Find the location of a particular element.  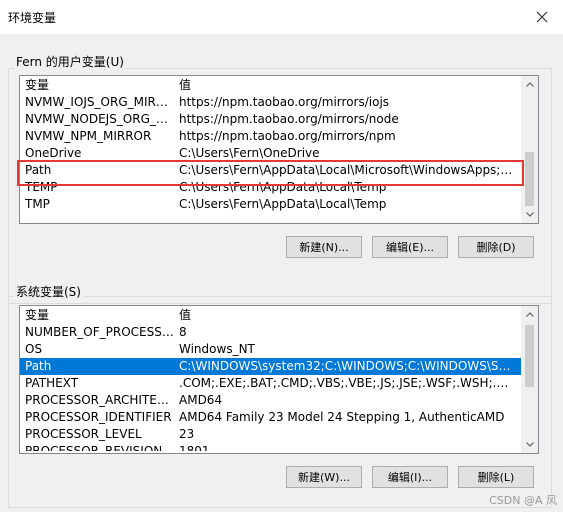

list-item: PROCESSOR_LEVEL 23 is located at coordinates (270, 434).